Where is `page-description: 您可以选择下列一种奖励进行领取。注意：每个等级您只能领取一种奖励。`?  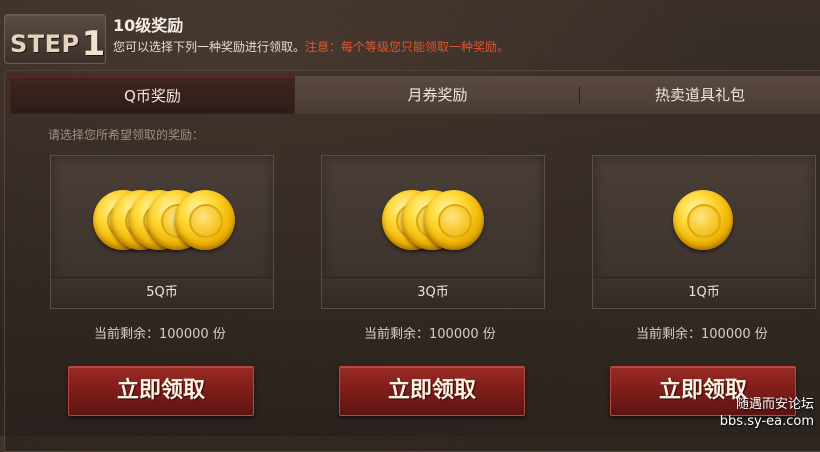 page-description: 您可以选择下列一种奖励进行领取。注意：每个等级您只能领取一种奖励。 is located at coordinates (311, 46).